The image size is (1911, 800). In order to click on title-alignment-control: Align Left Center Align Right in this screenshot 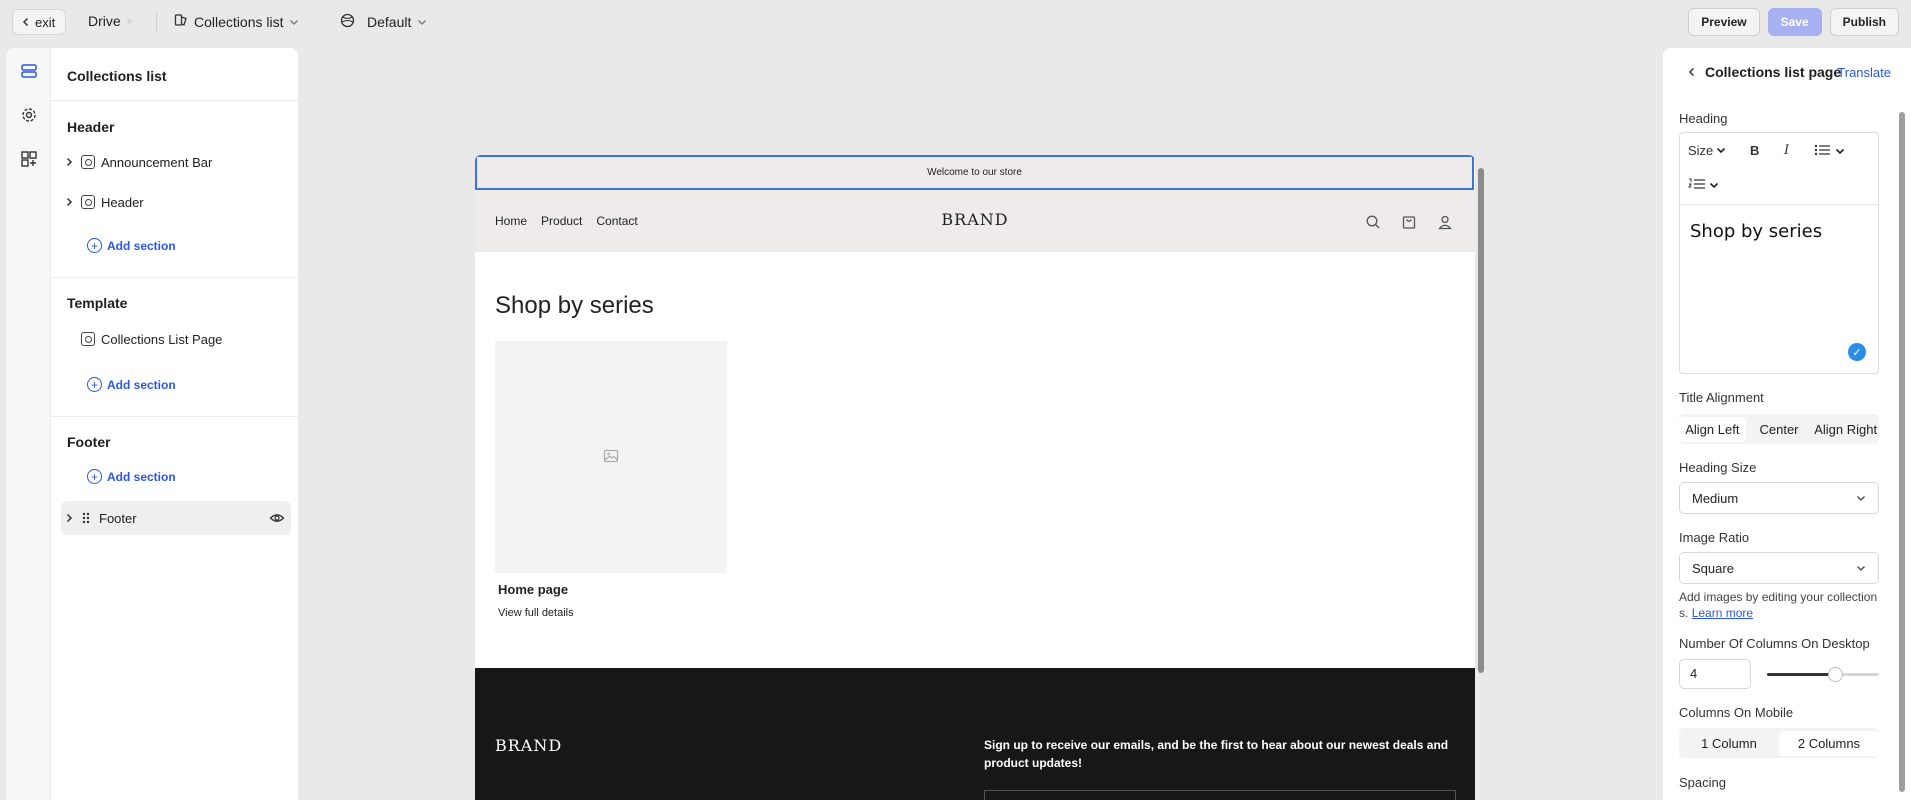, I will do `click(1779, 429)`.